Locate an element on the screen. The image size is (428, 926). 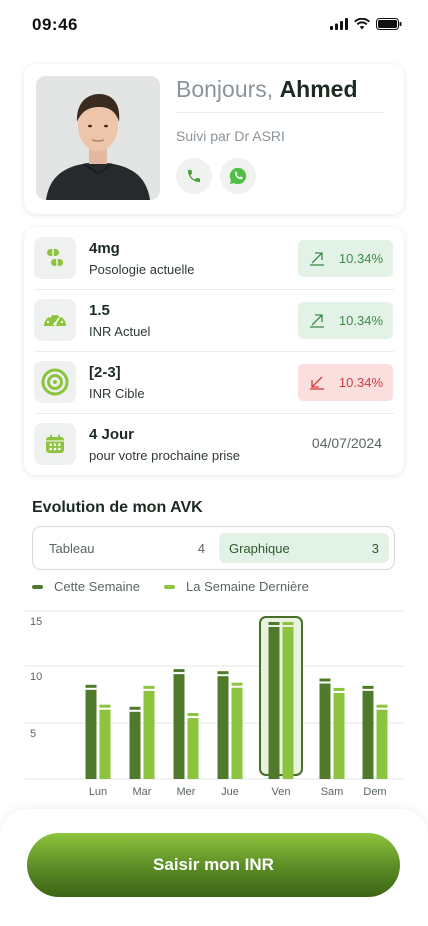
stat-value: 4 Jour is located at coordinates (112, 434).